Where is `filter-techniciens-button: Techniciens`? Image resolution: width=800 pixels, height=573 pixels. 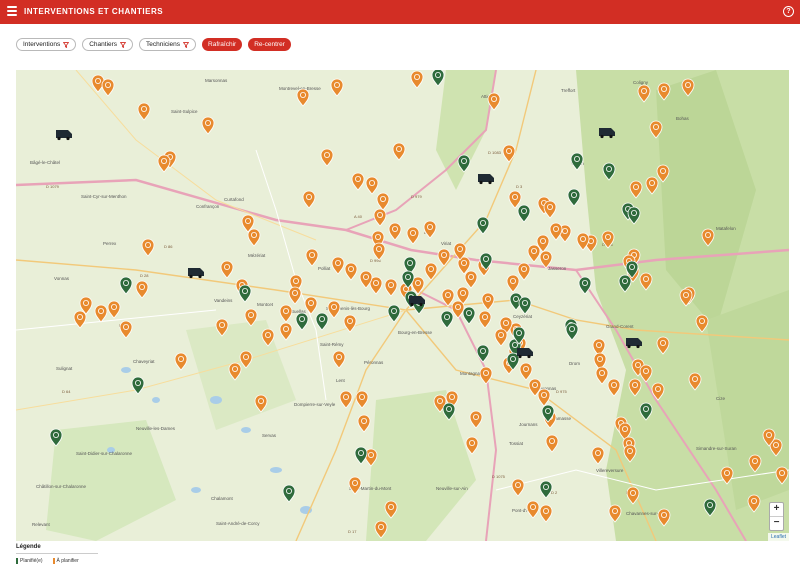 filter-techniciens-button: Techniciens is located at coordinates (168, 44).